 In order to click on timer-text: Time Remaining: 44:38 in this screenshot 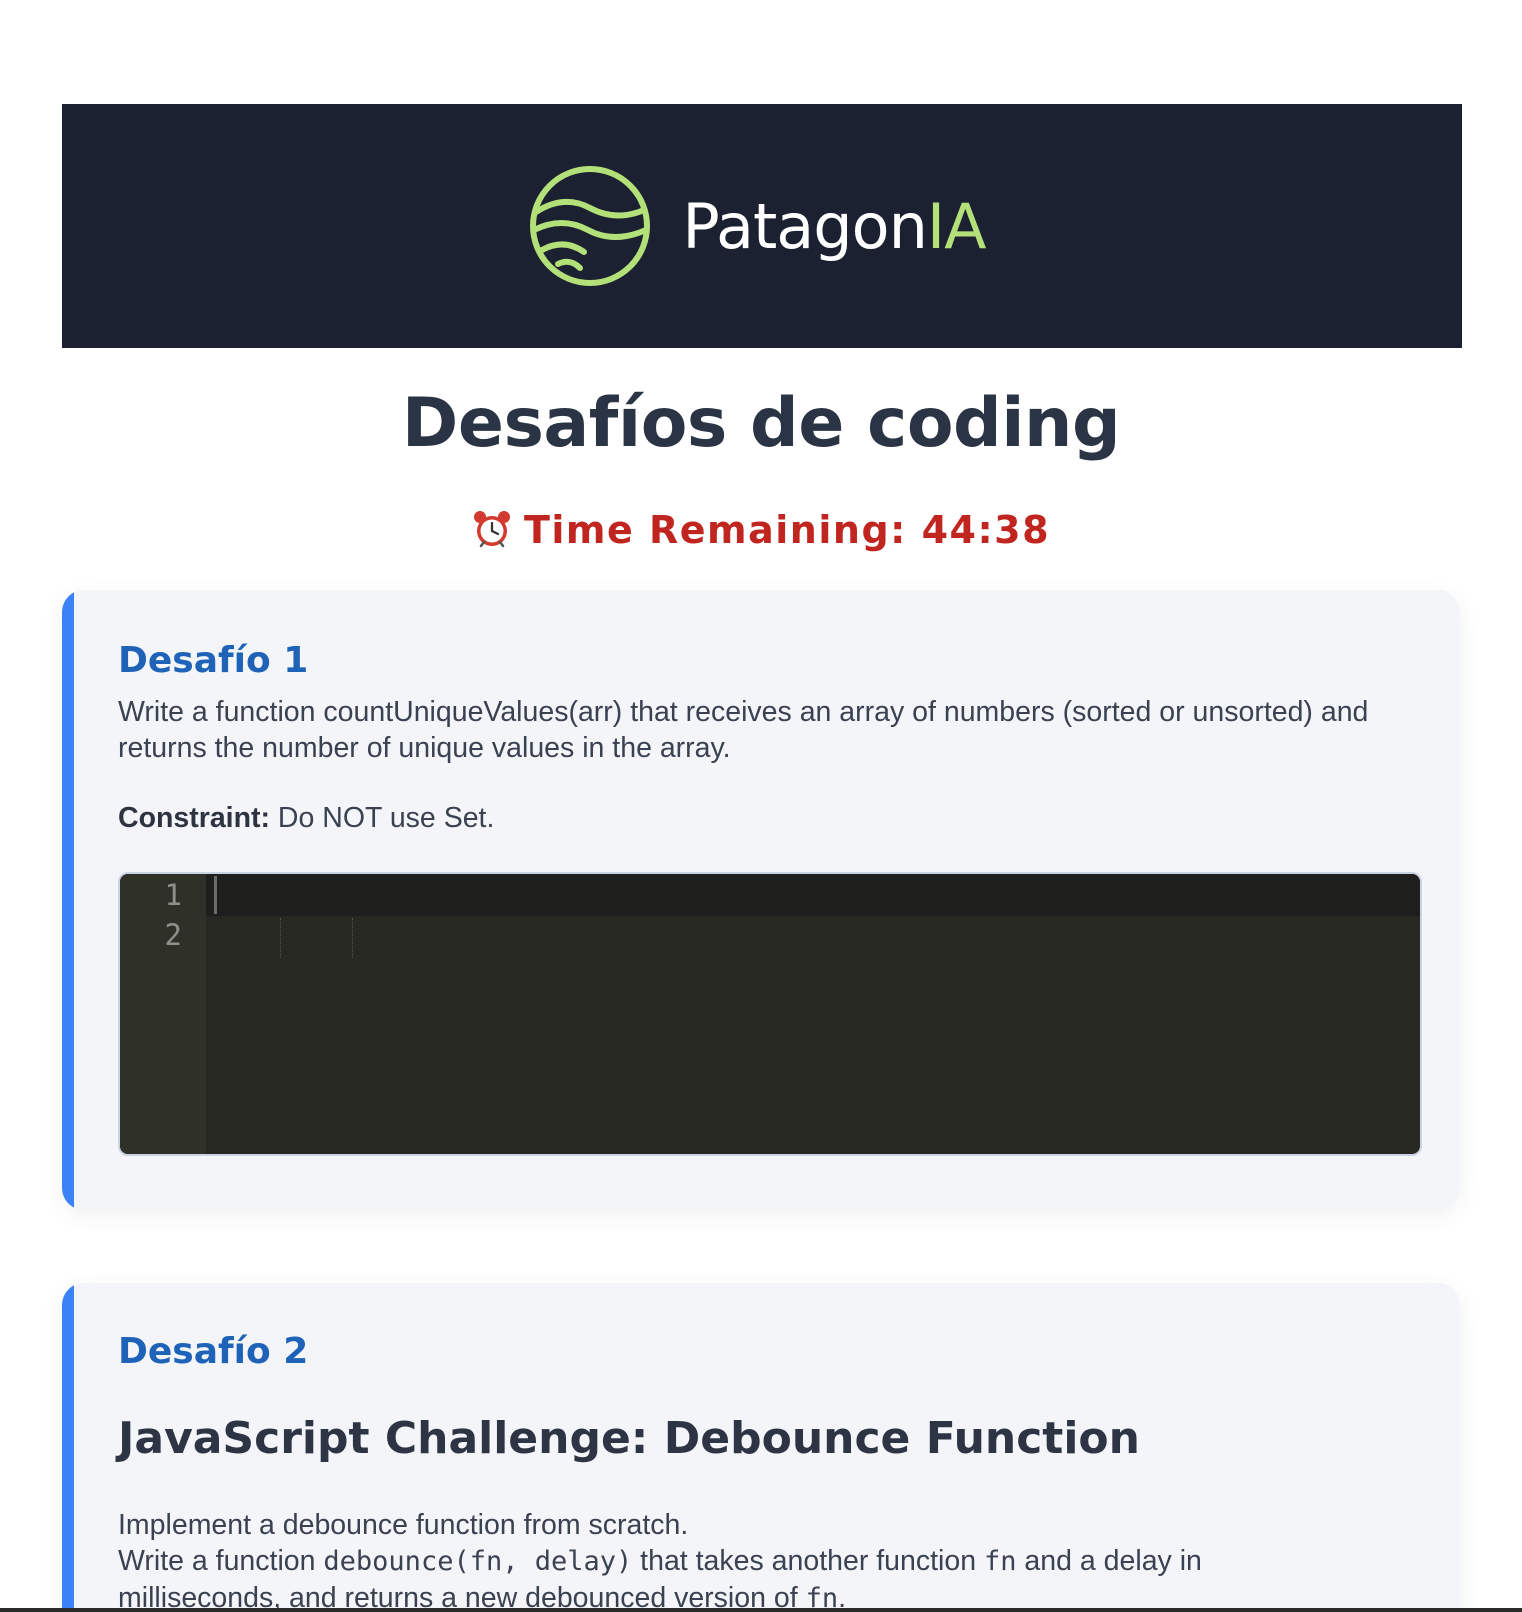, I will do `click(787, 530)`.